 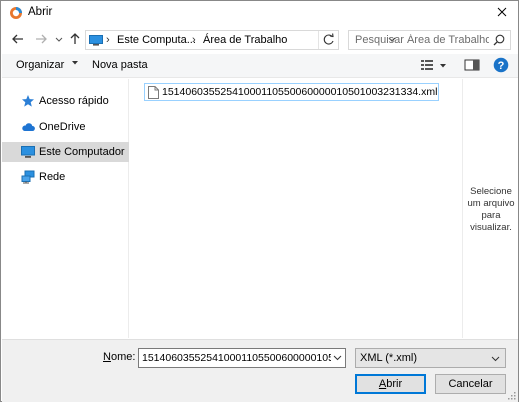 I want to click on cancel-button: Cancelar, so click(x=470, y=384).